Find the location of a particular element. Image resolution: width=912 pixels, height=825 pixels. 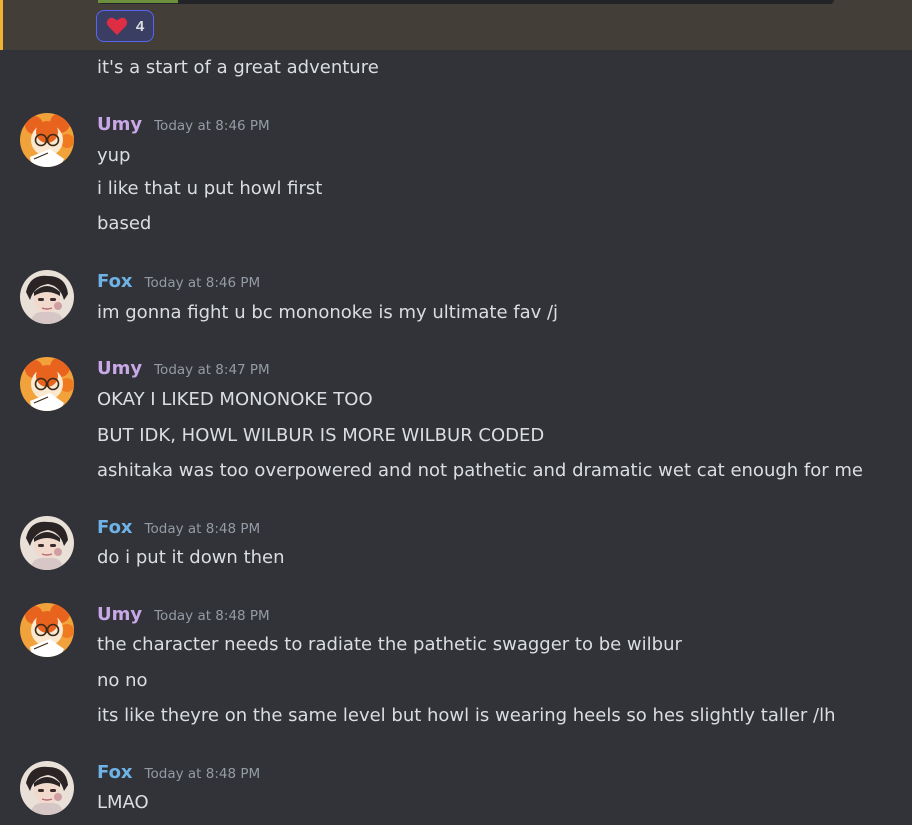

message-text: do i put it down then is located at coordinates (191, 558).